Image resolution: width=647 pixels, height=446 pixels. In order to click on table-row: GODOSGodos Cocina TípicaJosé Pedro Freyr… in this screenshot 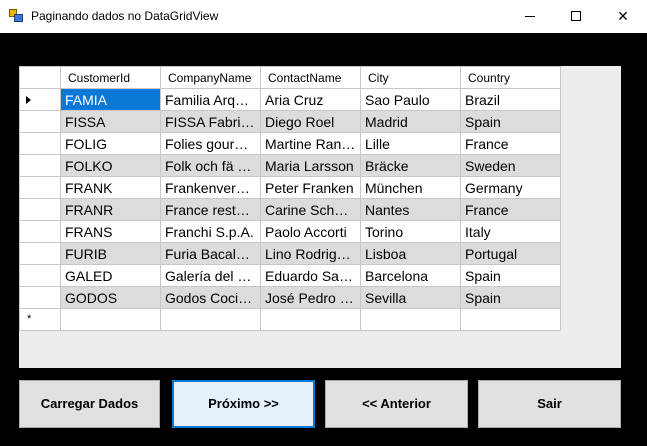, I will do `click(290, 297)`.